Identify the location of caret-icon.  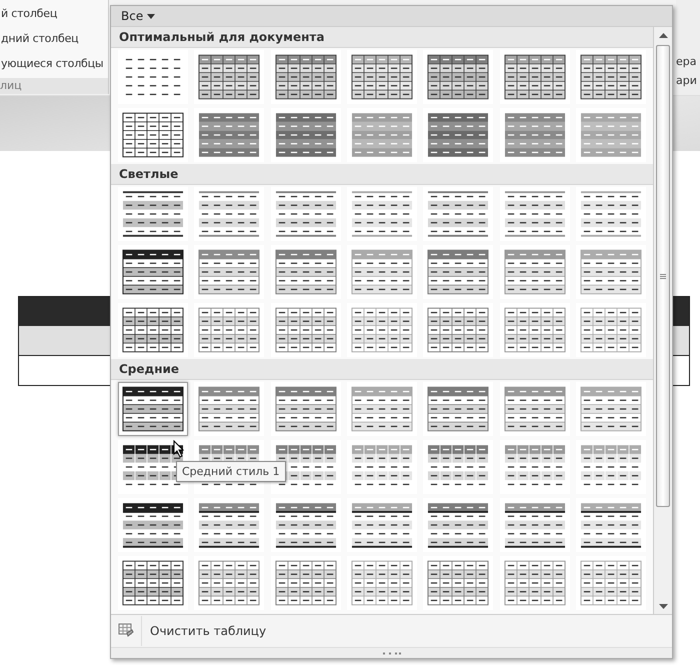
(151, 16).